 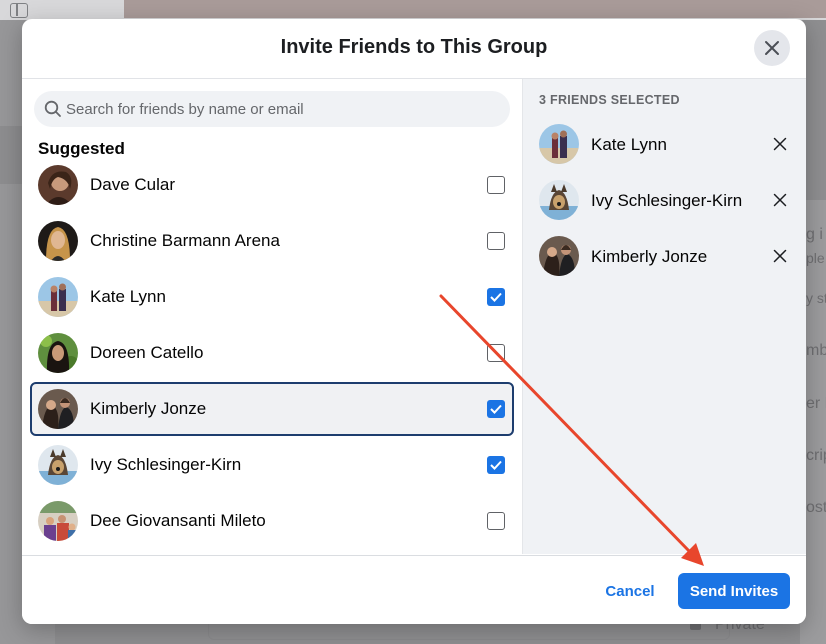 I want to click on selected-friend-name: Kimberly Jonze, so click(x=649, y=256).